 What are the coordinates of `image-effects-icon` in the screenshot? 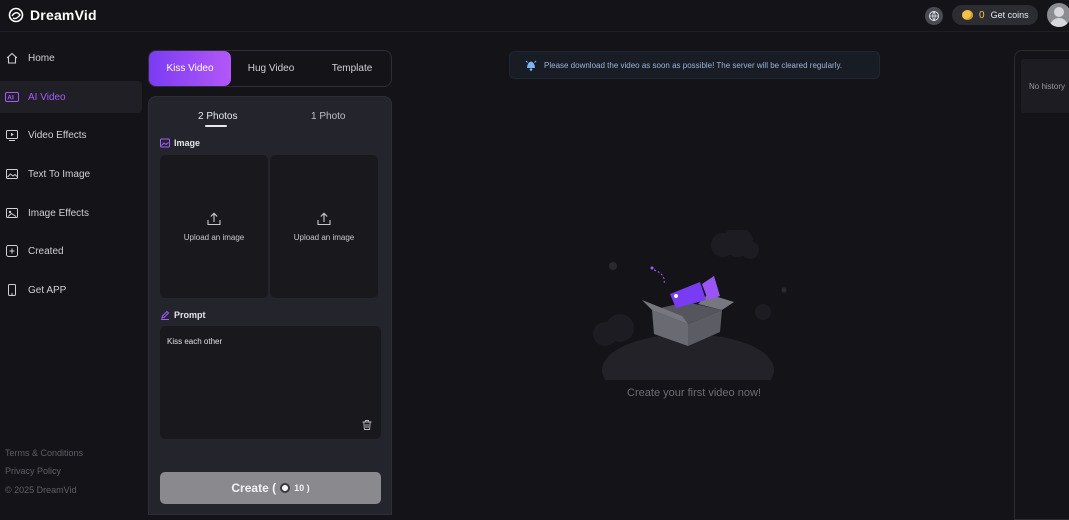 It's located at (12, 213).